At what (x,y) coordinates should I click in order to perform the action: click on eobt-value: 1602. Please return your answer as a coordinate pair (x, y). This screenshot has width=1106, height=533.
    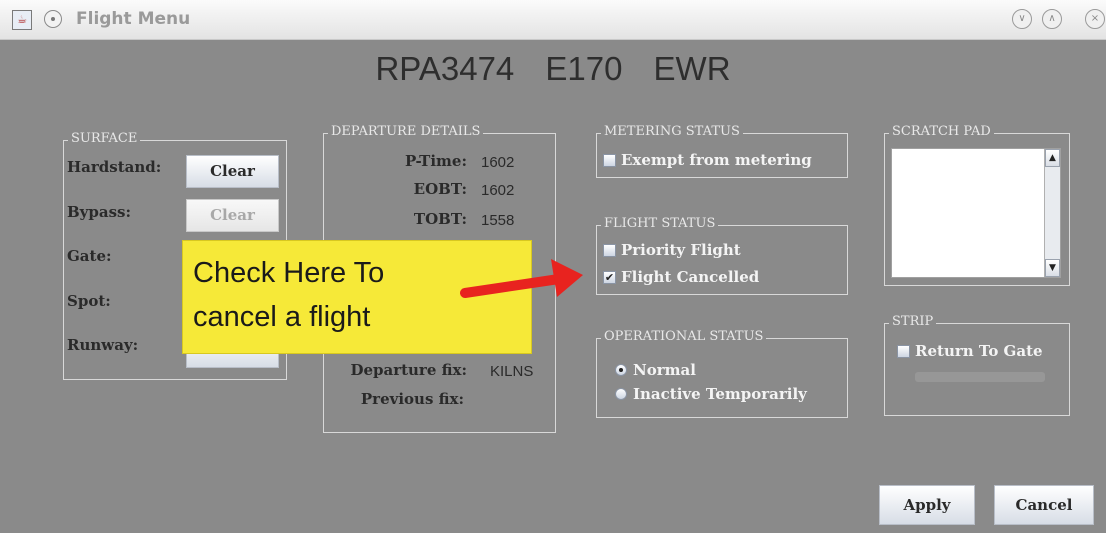
    Looking at the image, I should click on (498, 190).